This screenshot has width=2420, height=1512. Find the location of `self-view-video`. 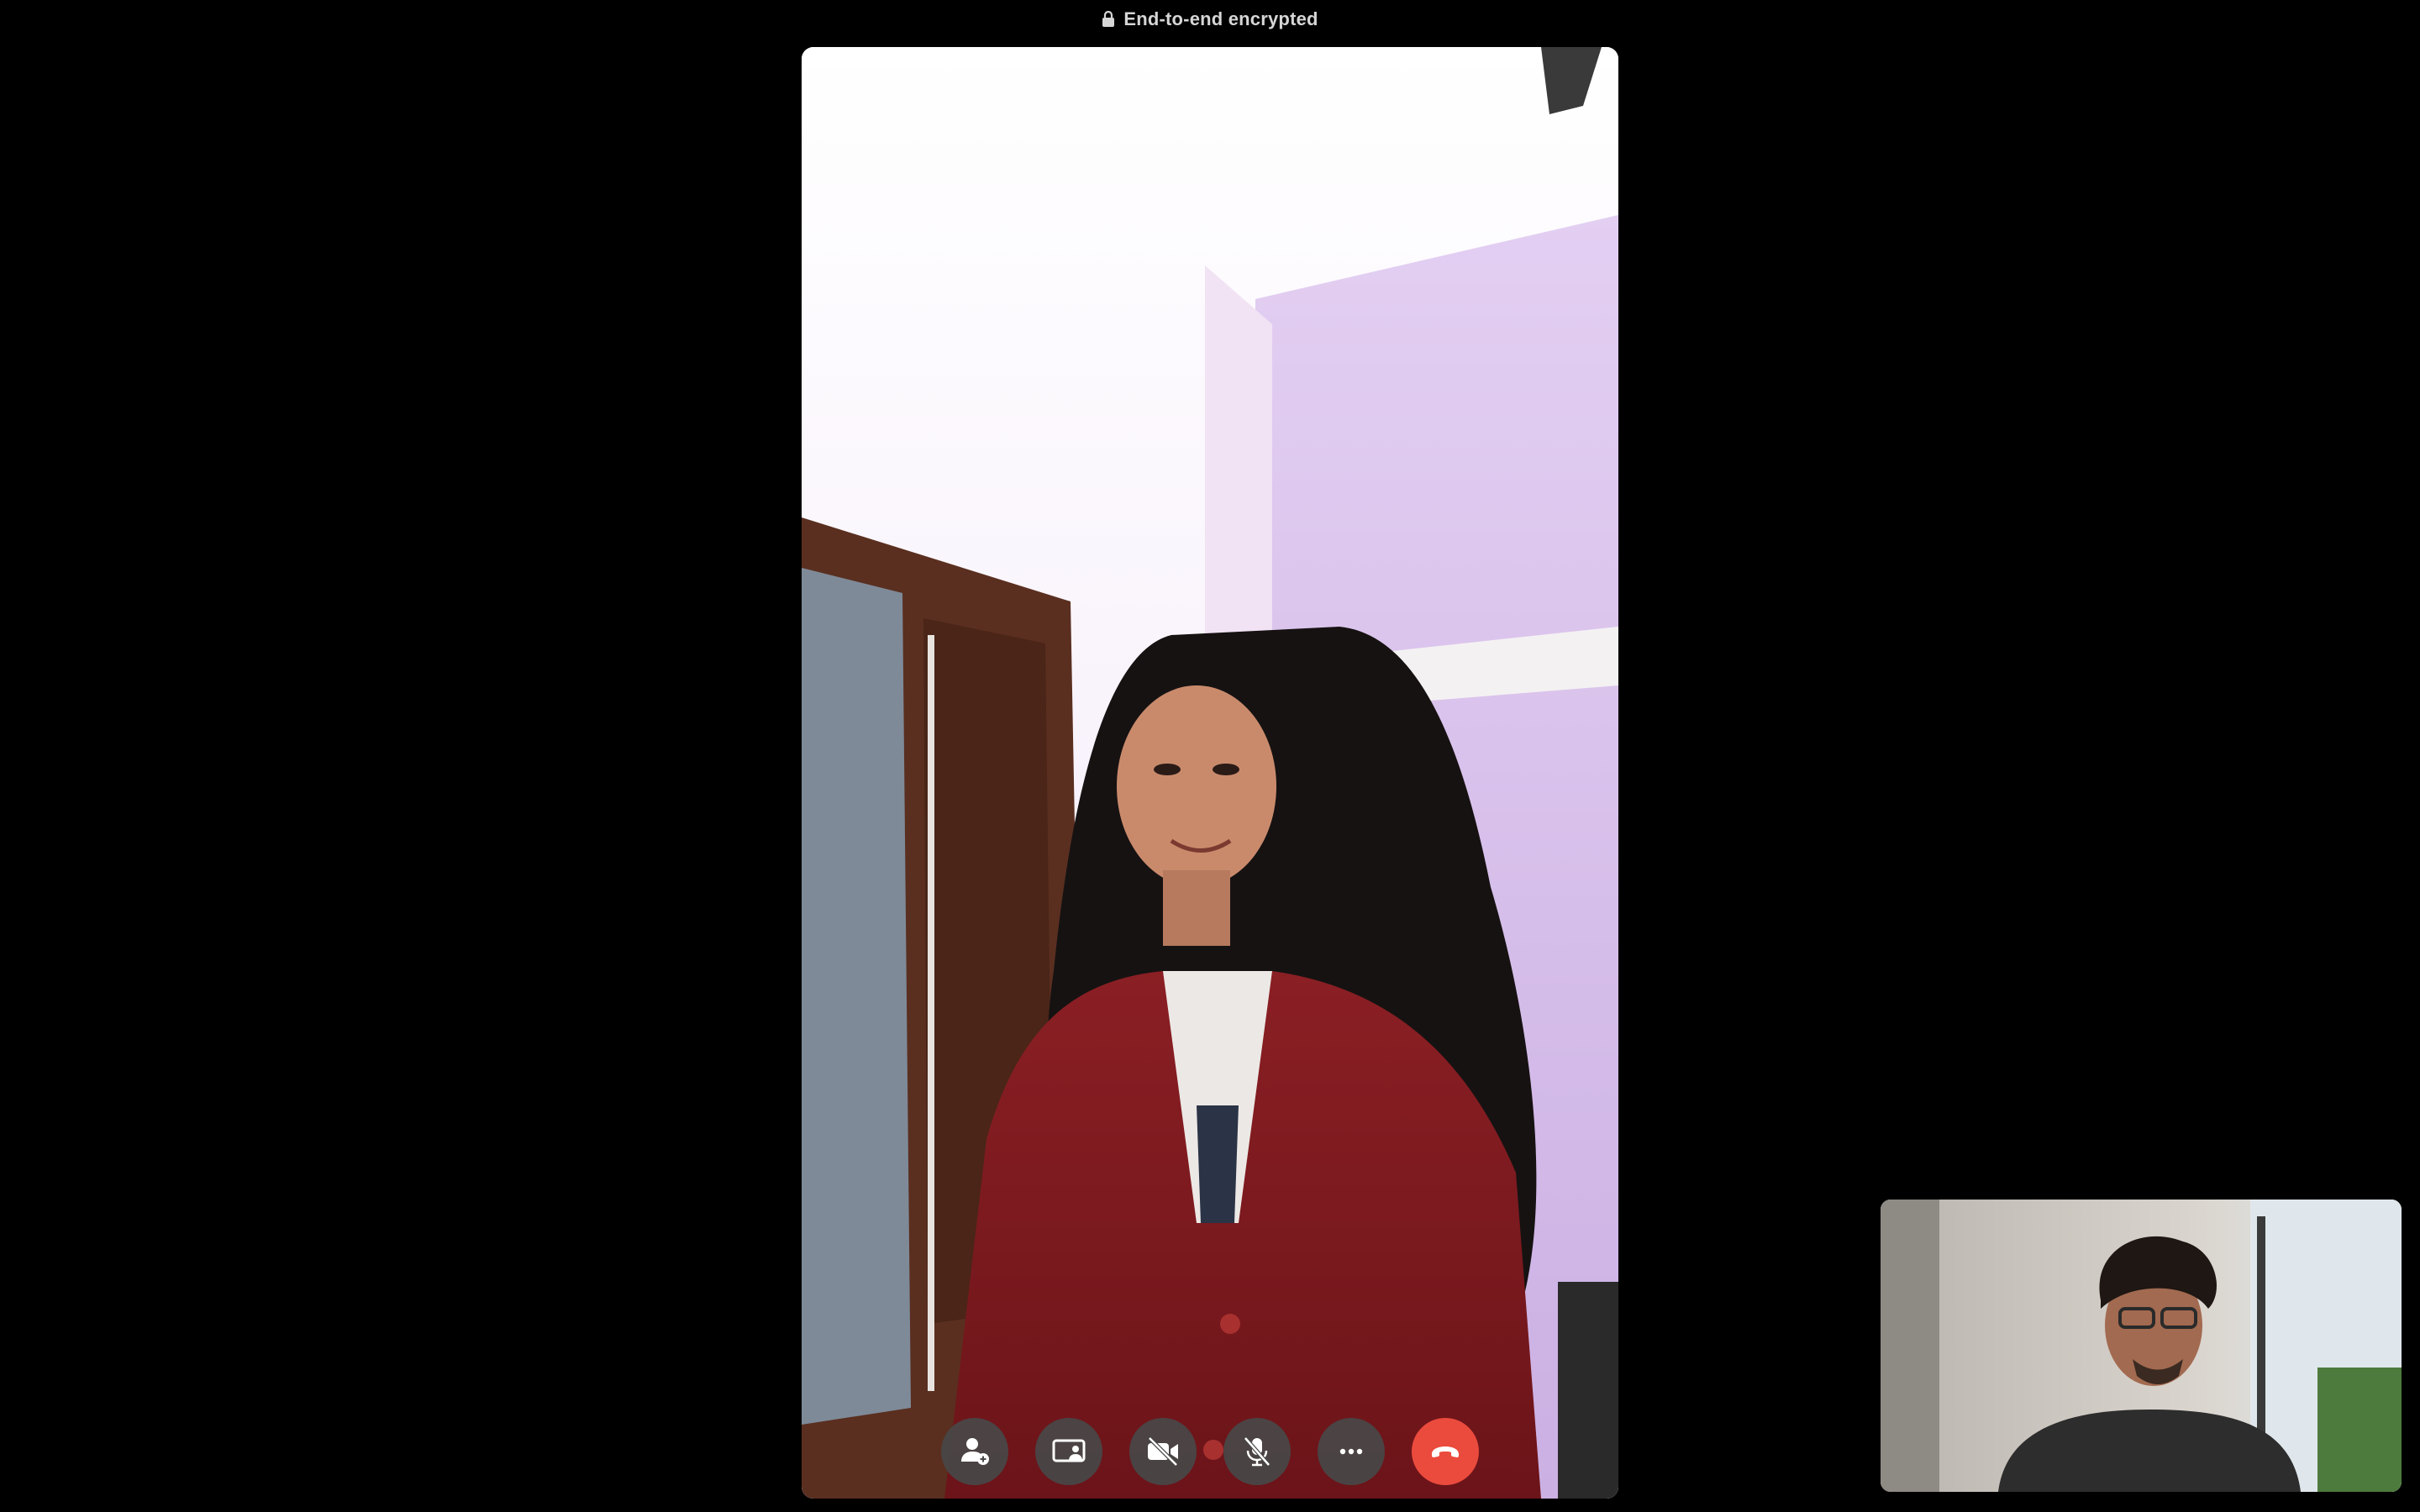

self-view-video is located at coordinates (2142, 1346).